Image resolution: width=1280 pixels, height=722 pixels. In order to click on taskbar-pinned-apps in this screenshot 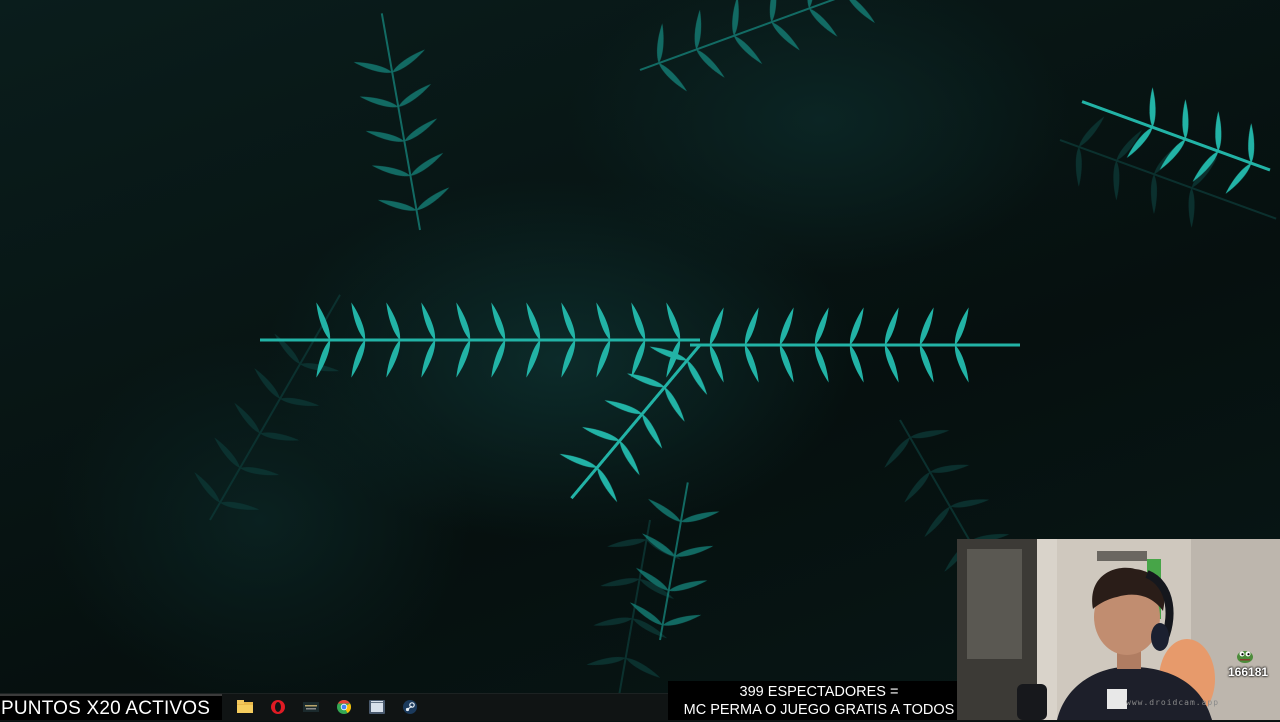, I will do `click(327, 707)`.